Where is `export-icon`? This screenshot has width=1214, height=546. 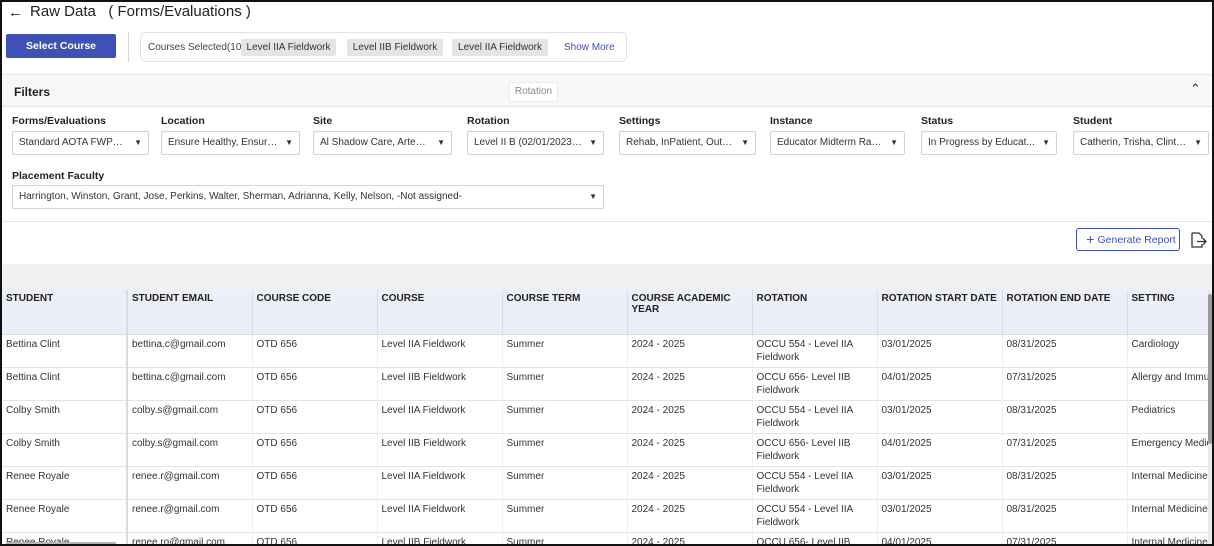 export-icon is located at coordinates (1198, 240).